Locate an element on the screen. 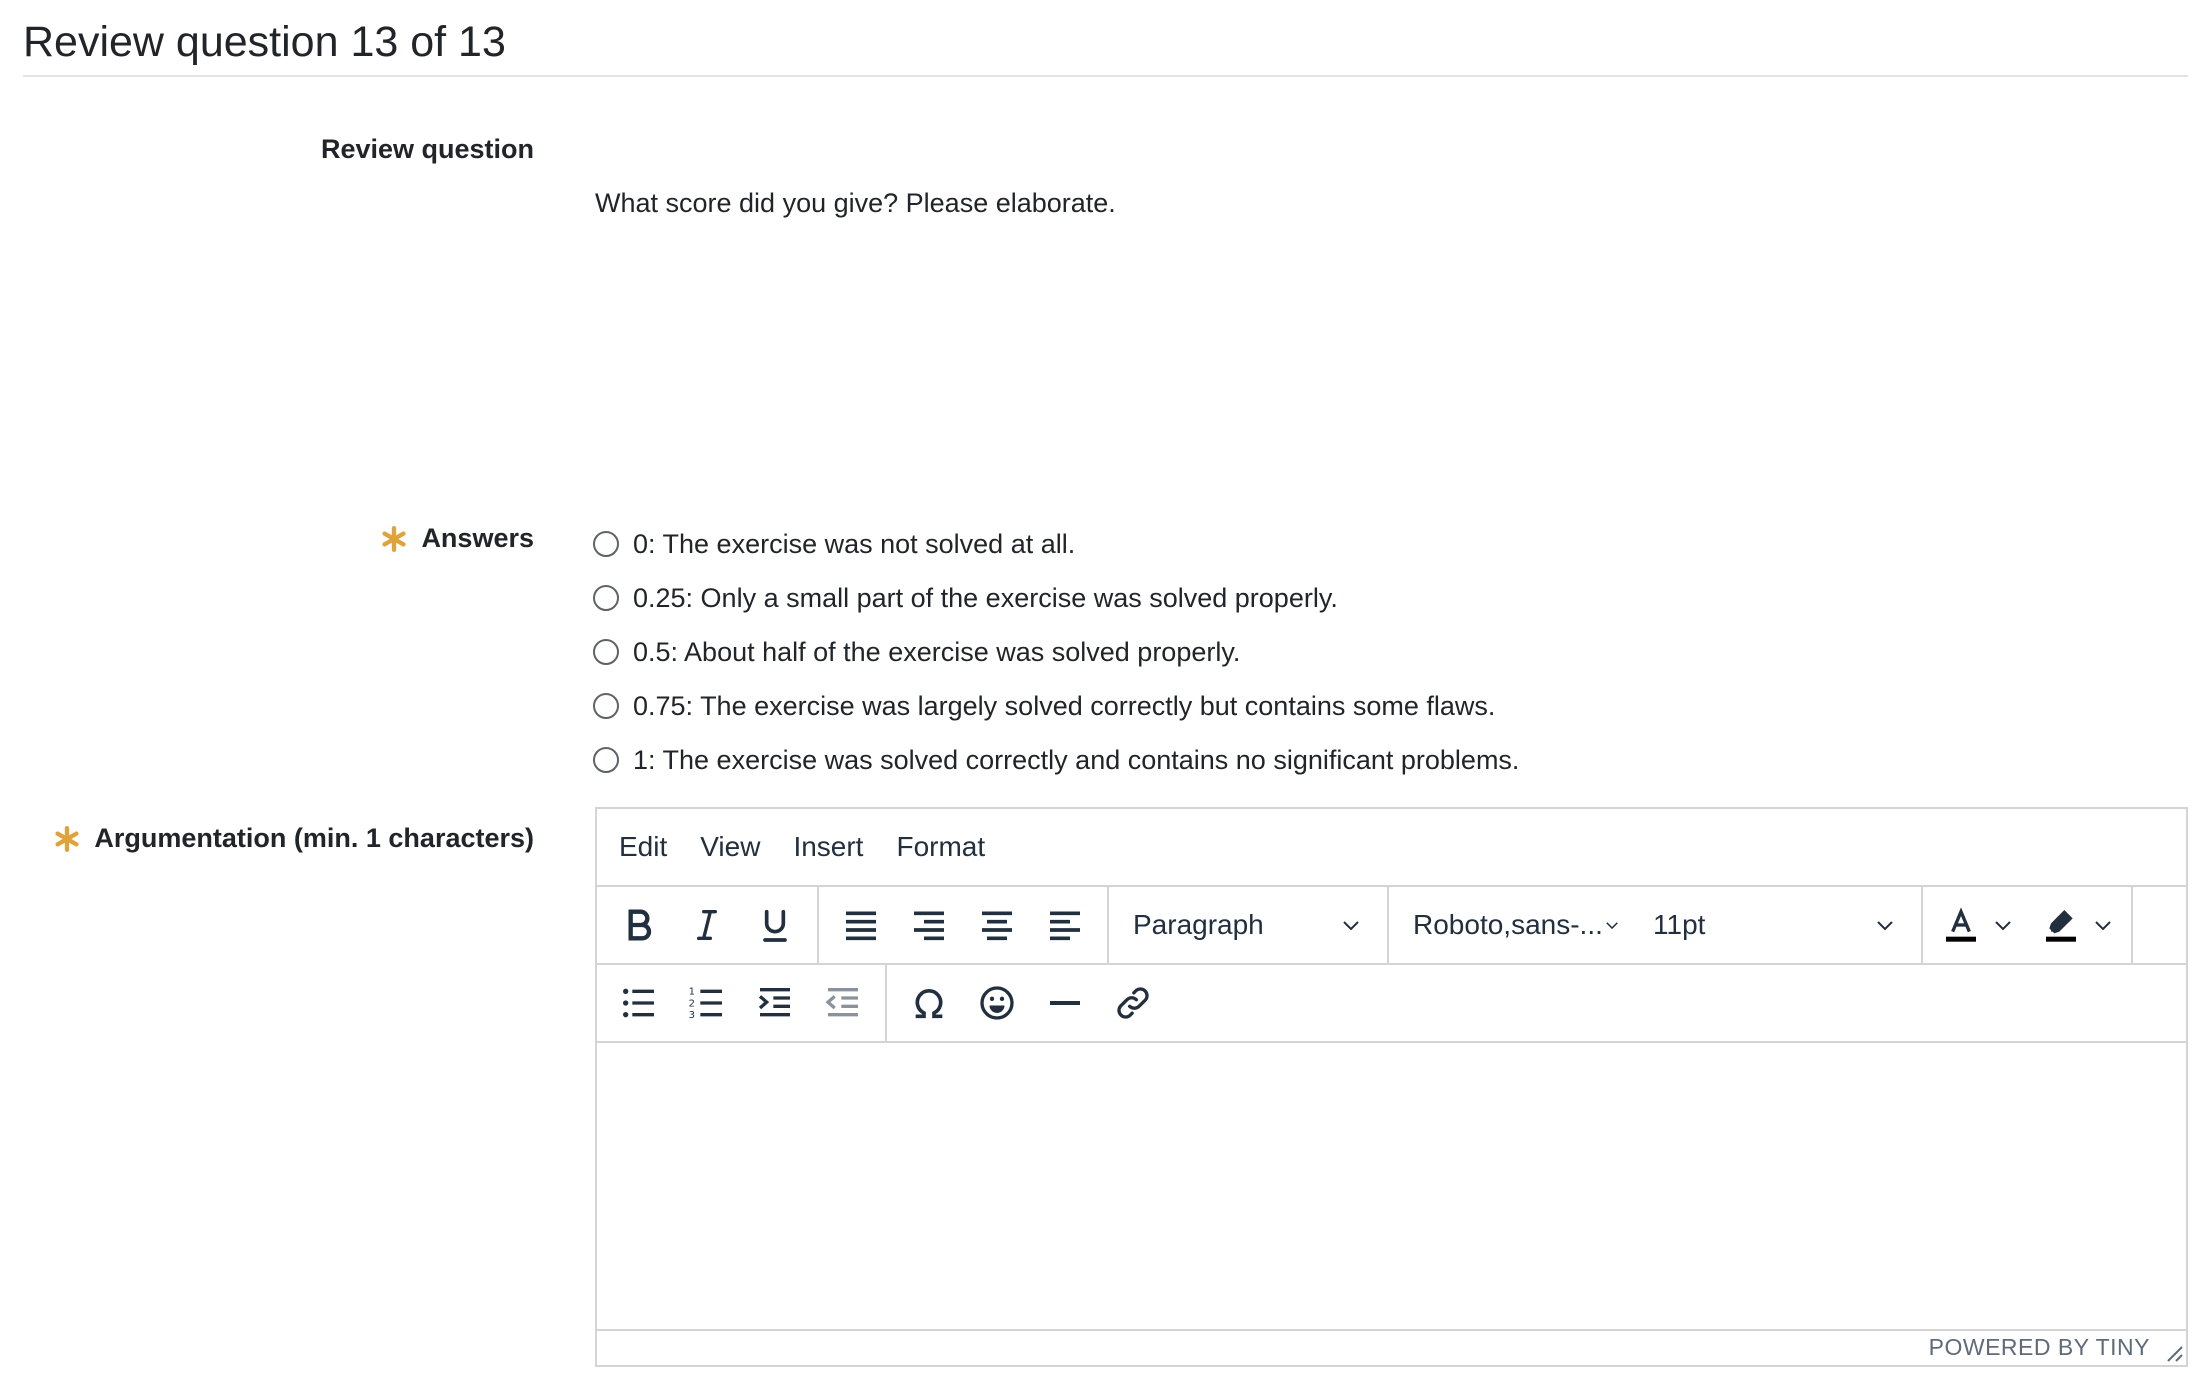  underline-icon is located at coordinates (775, 925).